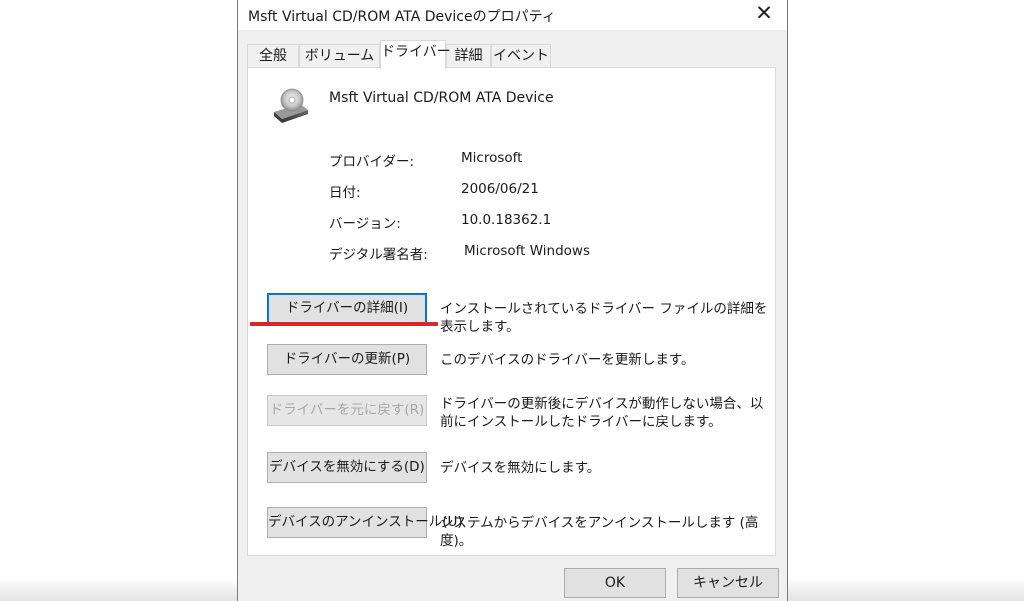  Describe the element at coordinates (402, 17) in the screenshot. I see `dialog-title: Msft Virtual CD/ROM ATA Deviceのプロパティ` at that location.